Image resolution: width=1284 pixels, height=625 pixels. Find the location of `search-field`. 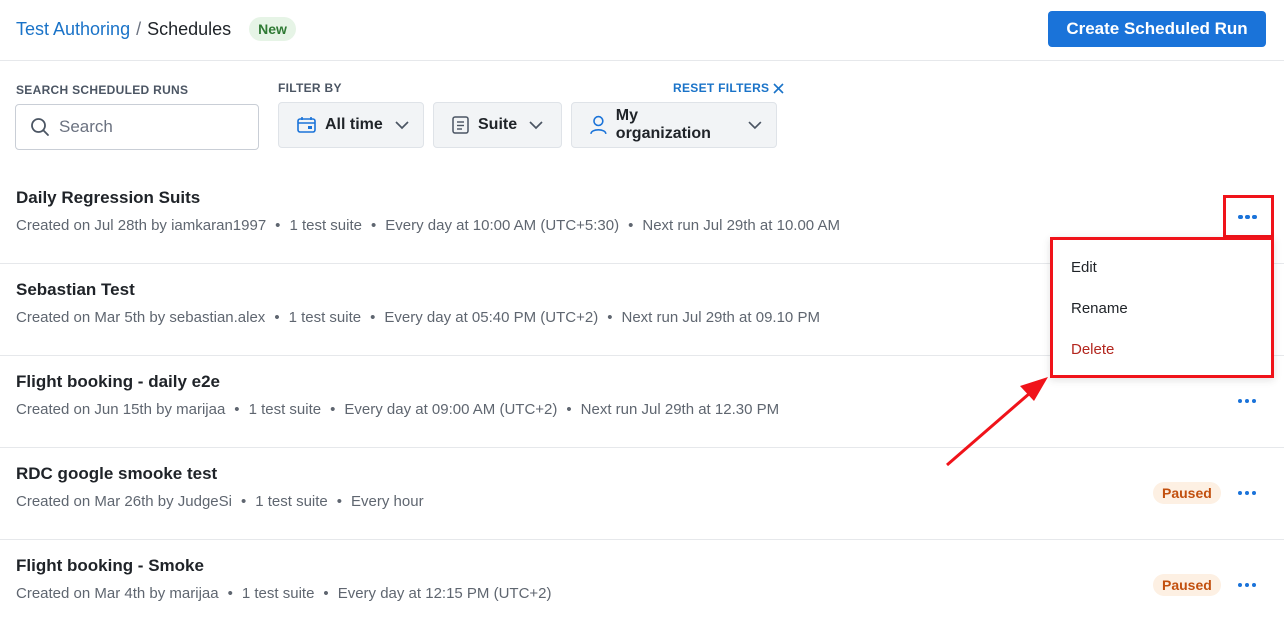

search-field is located at coordinates (137, 127).